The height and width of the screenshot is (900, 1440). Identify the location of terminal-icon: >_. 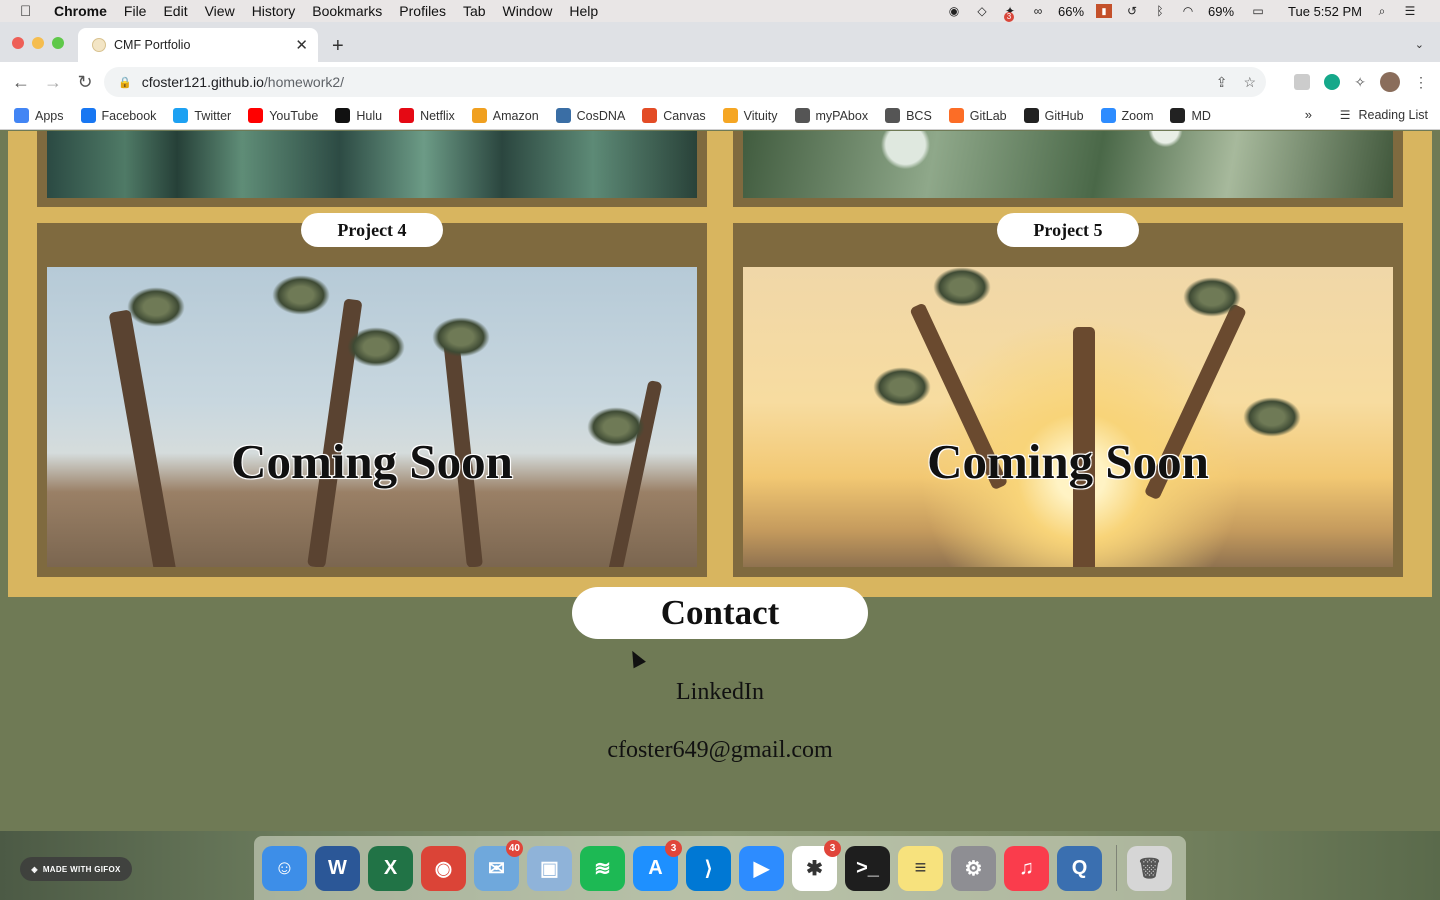
(867, 868).